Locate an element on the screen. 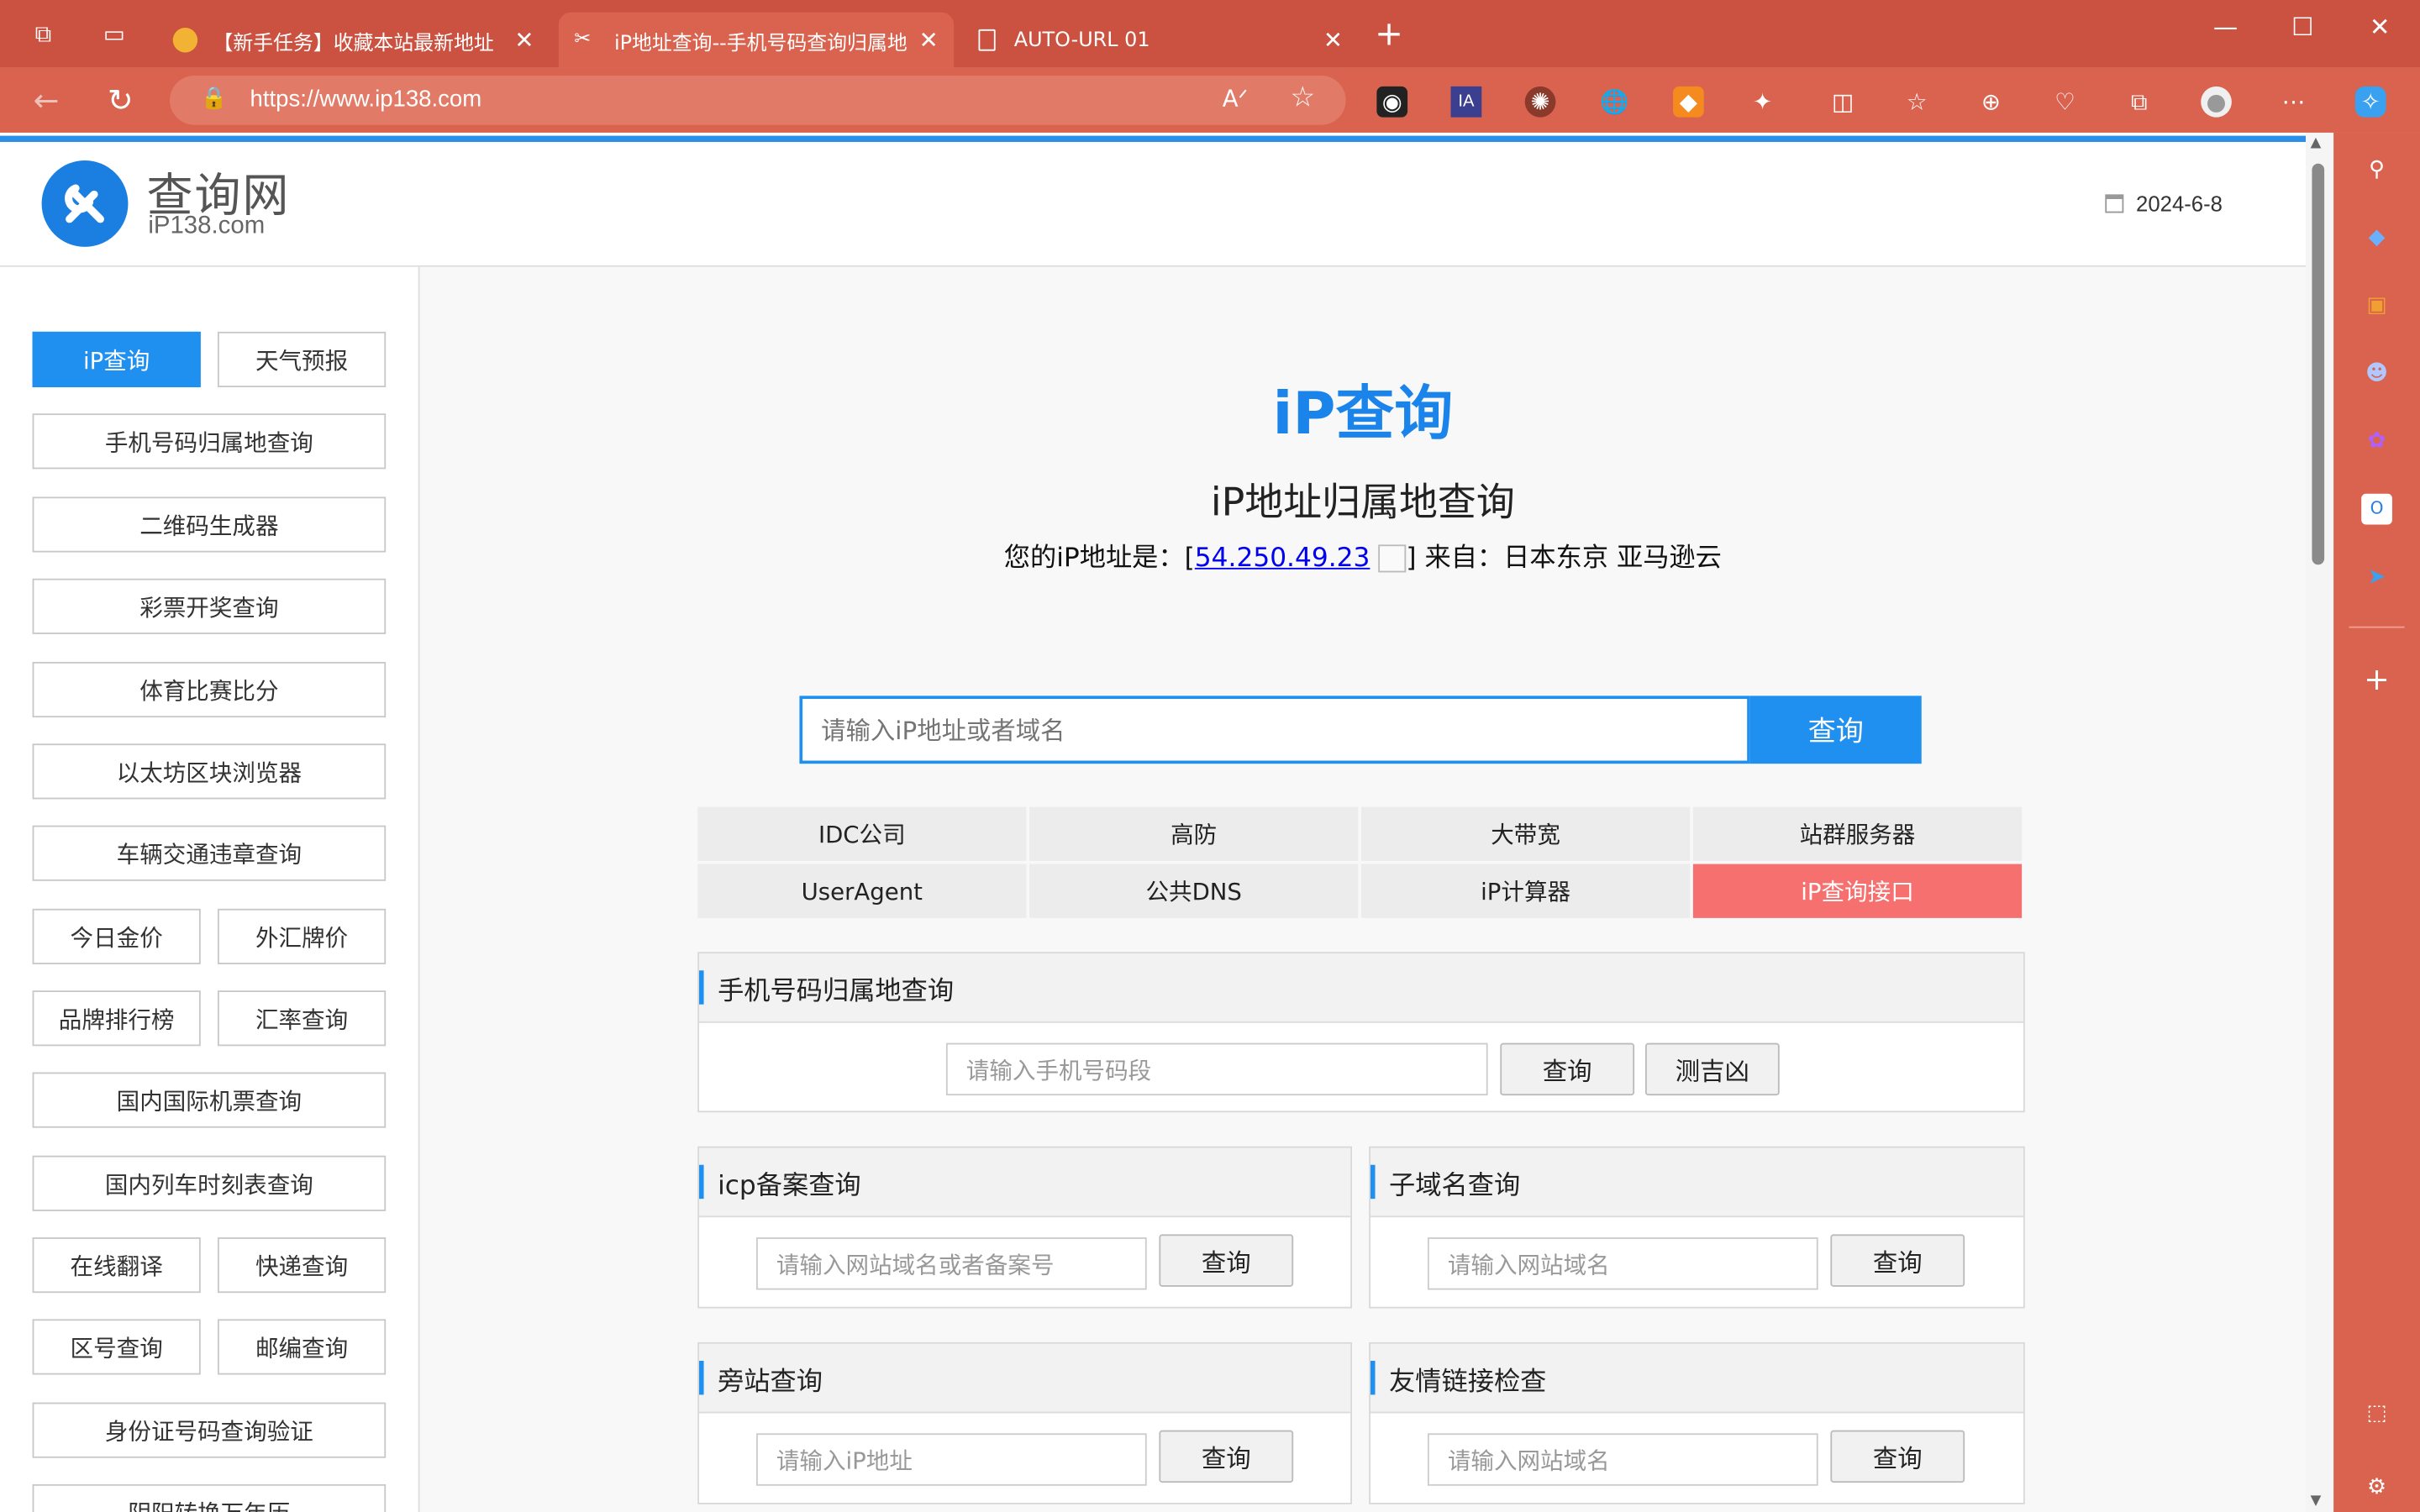 This screenshot has width=2420, height=1512. add-icon: + is located at coordinates (2376, 679).